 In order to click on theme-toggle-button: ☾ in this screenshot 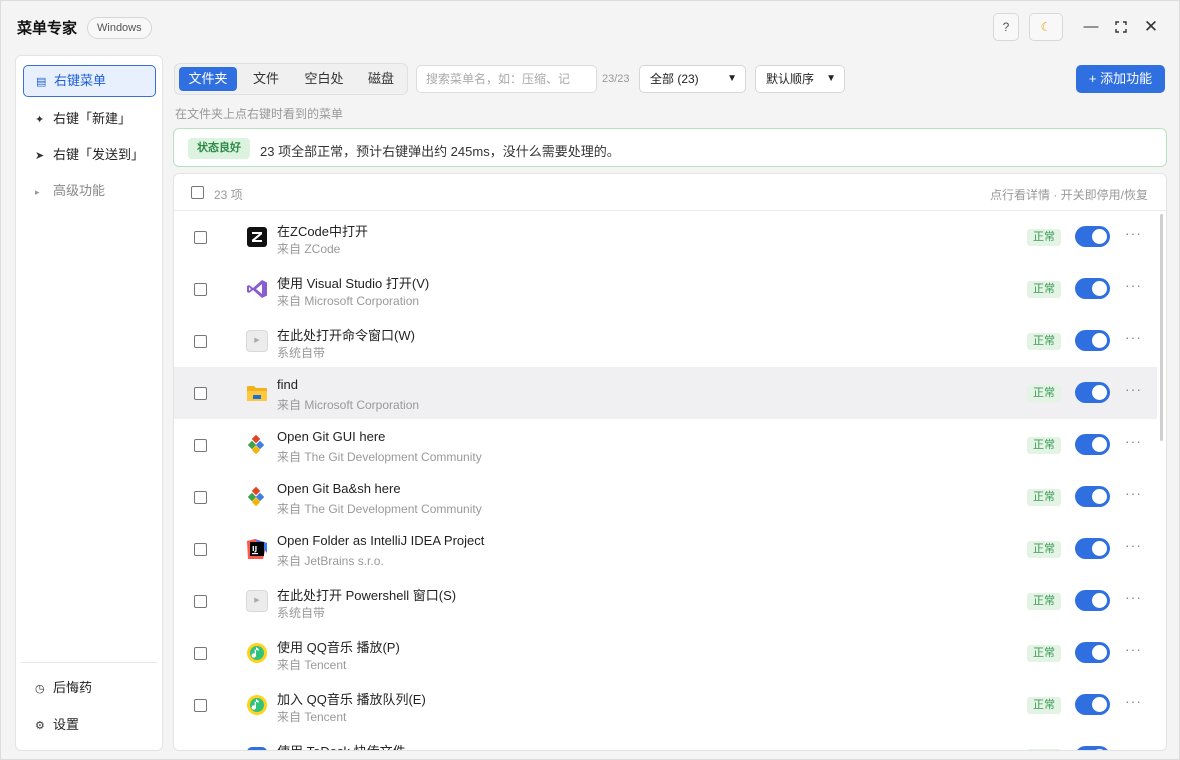, I will do `click(1046, 27)`.